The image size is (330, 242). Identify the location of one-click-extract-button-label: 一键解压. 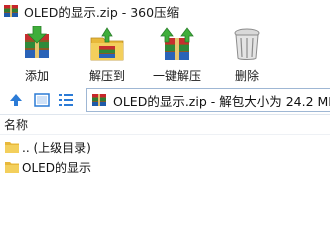
(176, 76).